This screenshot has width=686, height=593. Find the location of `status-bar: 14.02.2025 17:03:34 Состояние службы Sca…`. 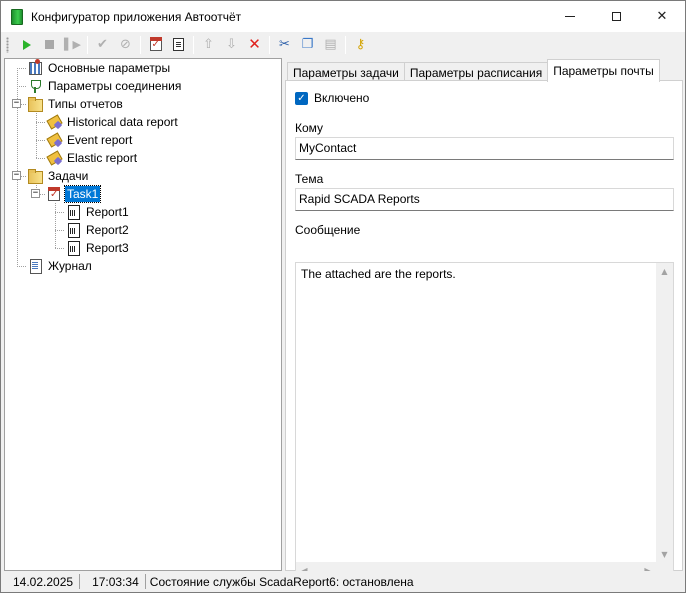

status-bar: 14.02.2025 17:03:34 Состояние службы Sca… is located at coordinates (343, 581).